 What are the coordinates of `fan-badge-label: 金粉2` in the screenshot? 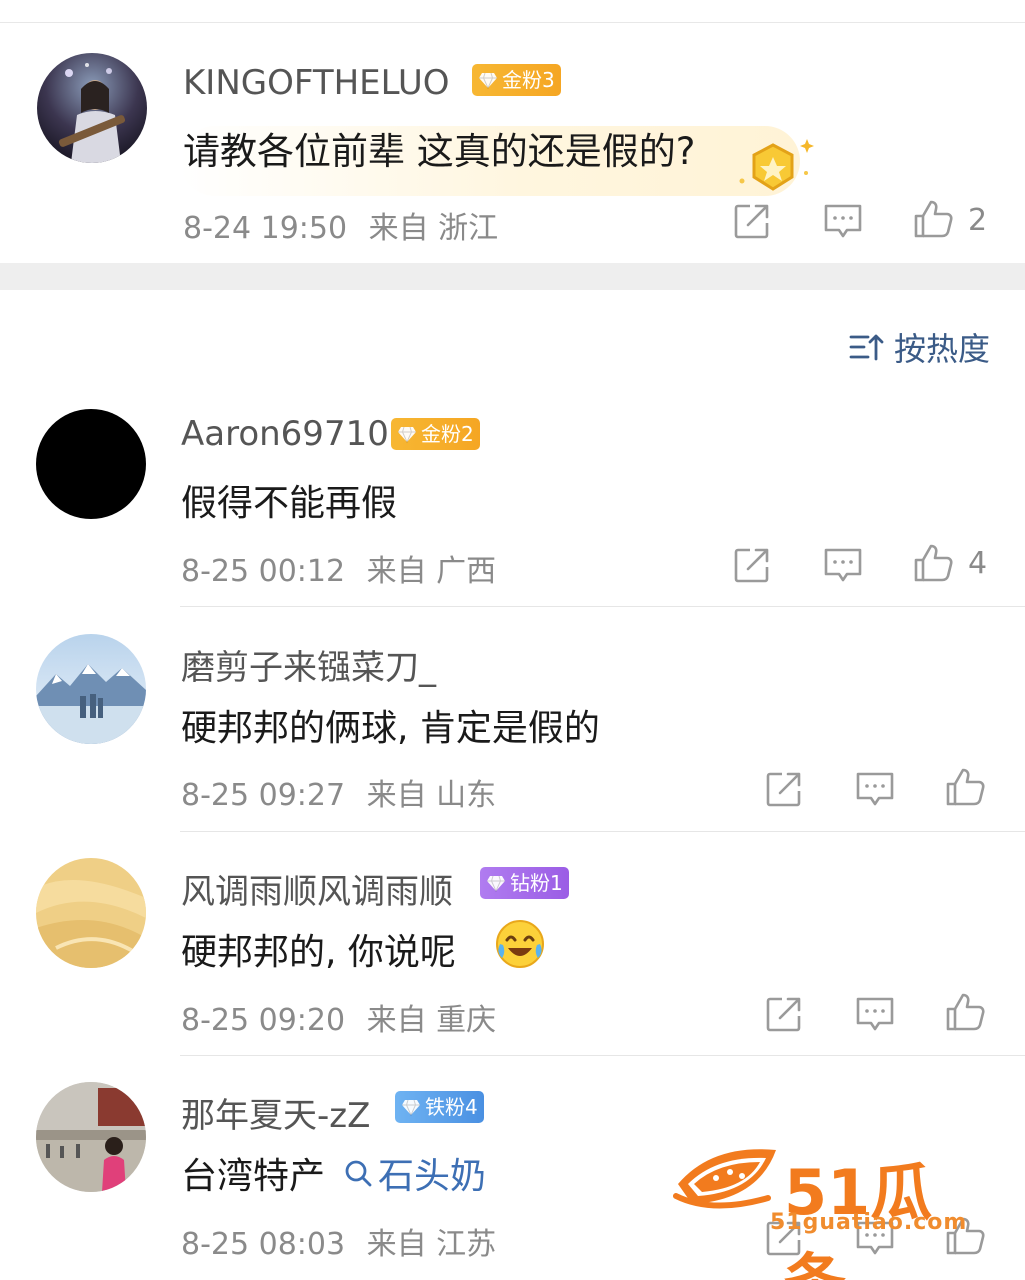 It's located at (447, 434).